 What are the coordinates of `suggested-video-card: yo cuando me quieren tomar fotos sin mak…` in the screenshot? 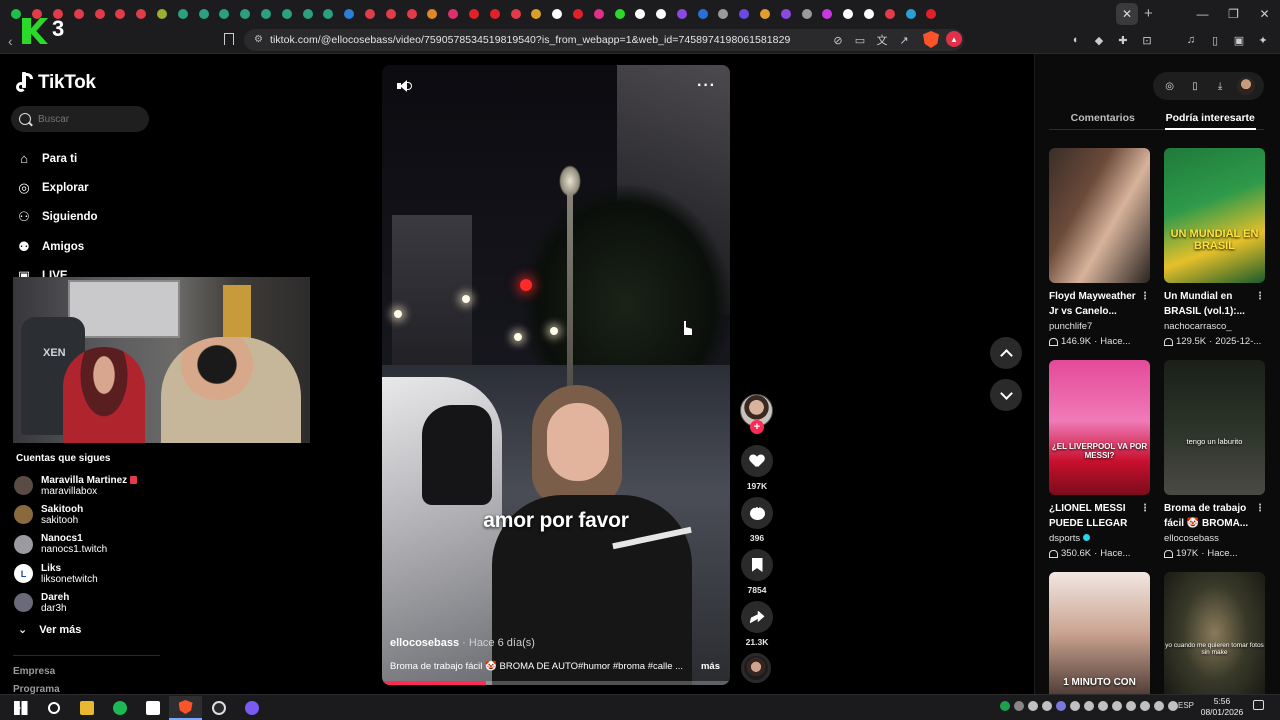 It's located at (1214, 633).